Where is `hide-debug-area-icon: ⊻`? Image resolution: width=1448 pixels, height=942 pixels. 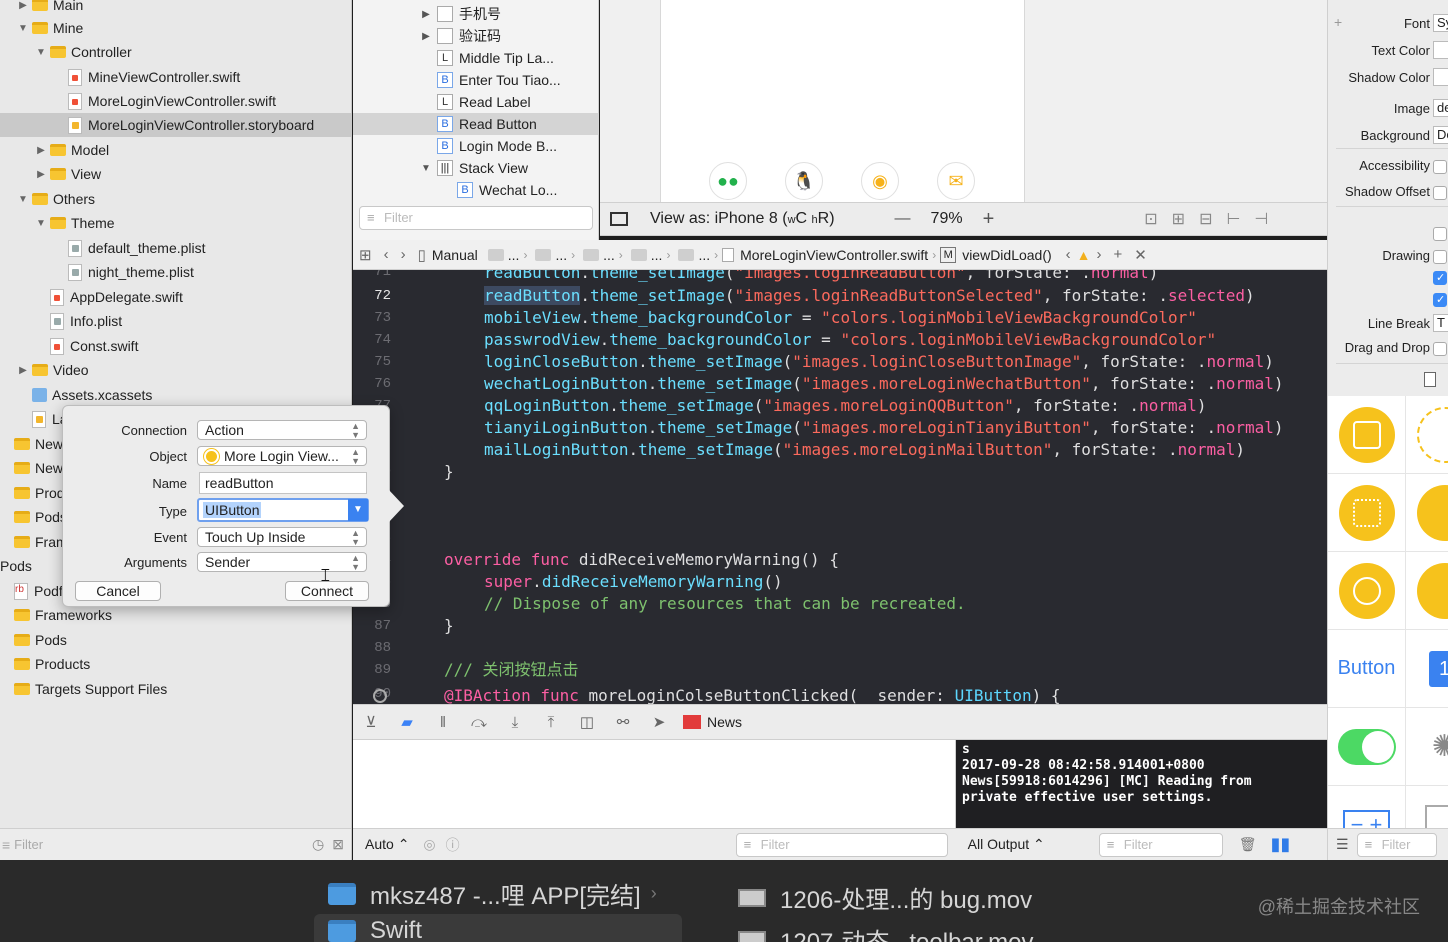 hide-debug-area-icon: ⊻ is located at coordinates (371, 722).